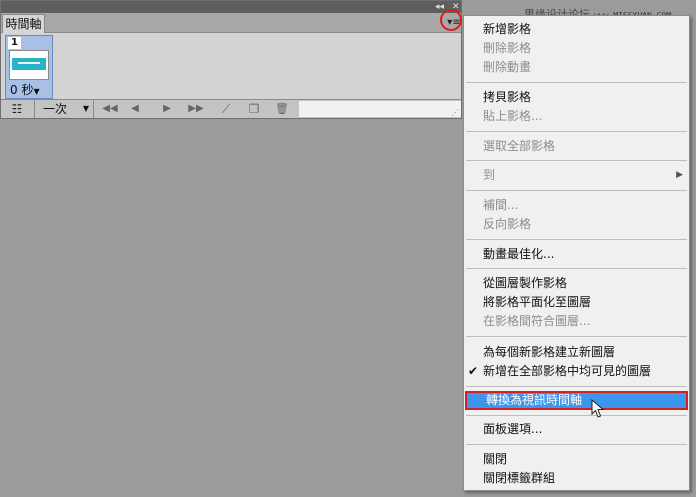  What do you see at coordinates (14, 43) in the screenshot?
I see `frame-number: 1` at bounding box center [14, 43].